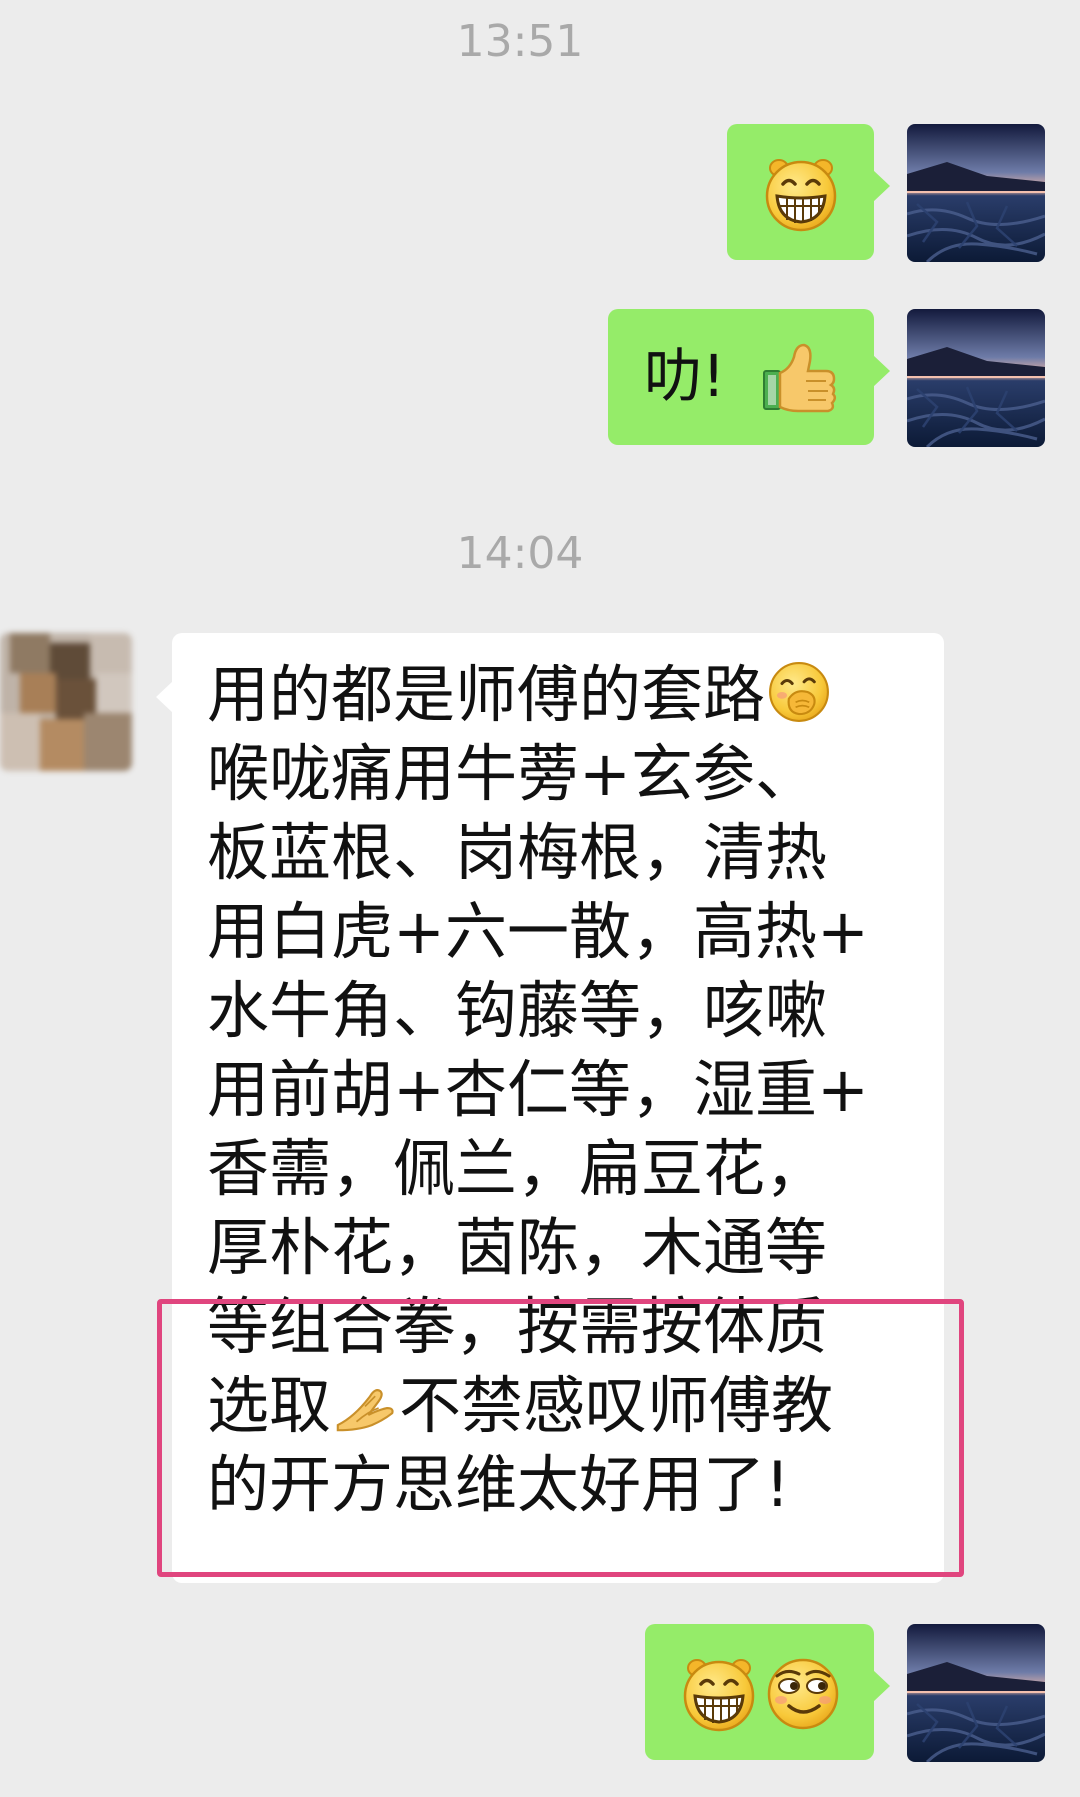 The image size is (1080, 1797). Describe the element at coordinates (520, 553) in the screenshot. I see `timestamp: 14:04` at that location.